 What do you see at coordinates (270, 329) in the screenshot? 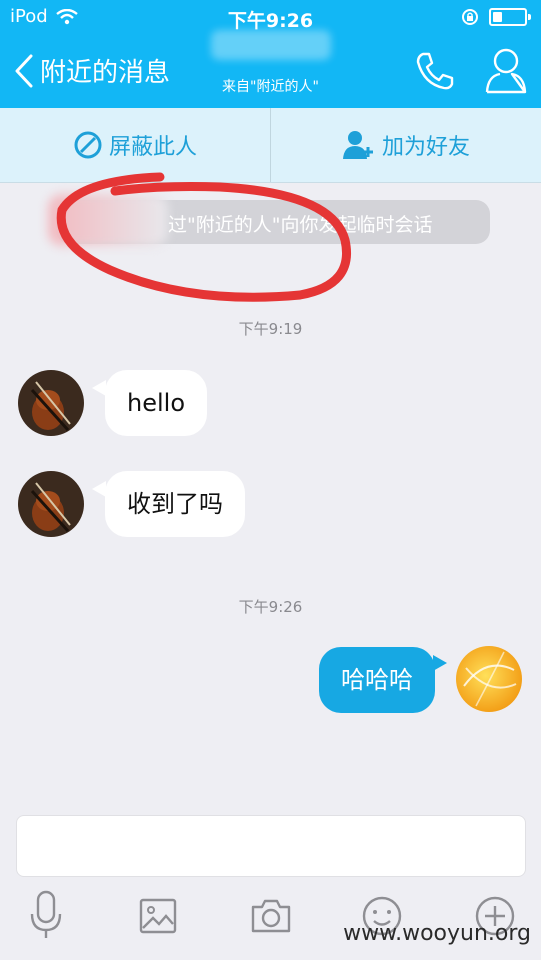
I see `timestamp: 下午9:19` at bounding box center [270, 329].